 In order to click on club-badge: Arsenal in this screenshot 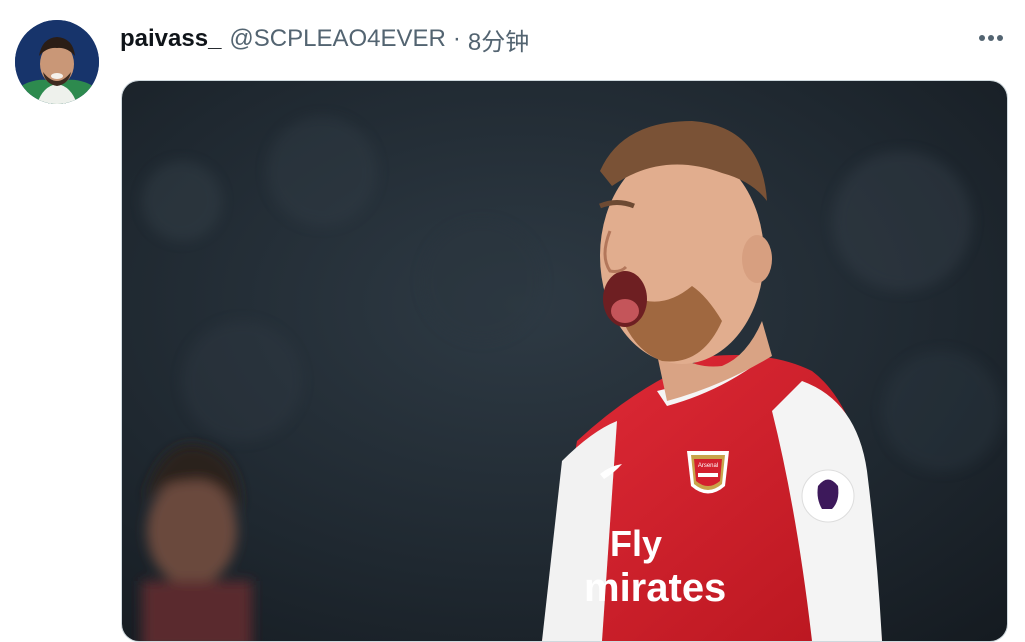, I will do `click(708, 472)`.